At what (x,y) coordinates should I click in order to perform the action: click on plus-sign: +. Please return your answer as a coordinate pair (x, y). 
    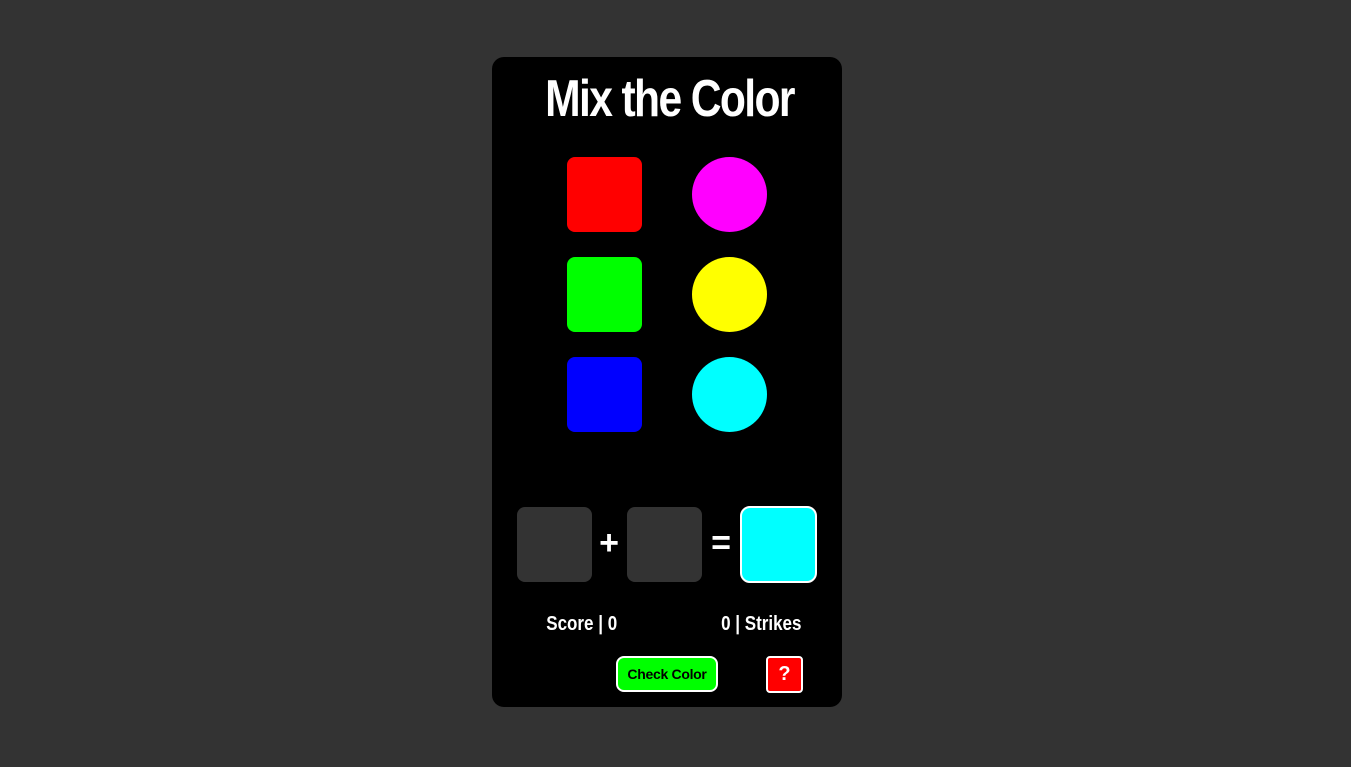
    Looking at the image, I should click on (609, 543).